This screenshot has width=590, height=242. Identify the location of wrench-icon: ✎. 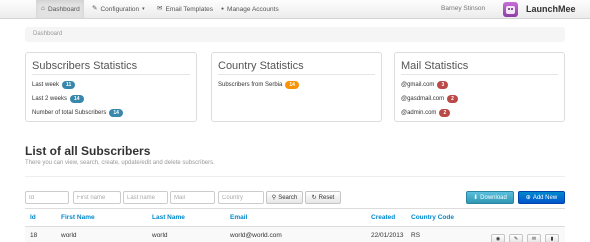
(95, 8).